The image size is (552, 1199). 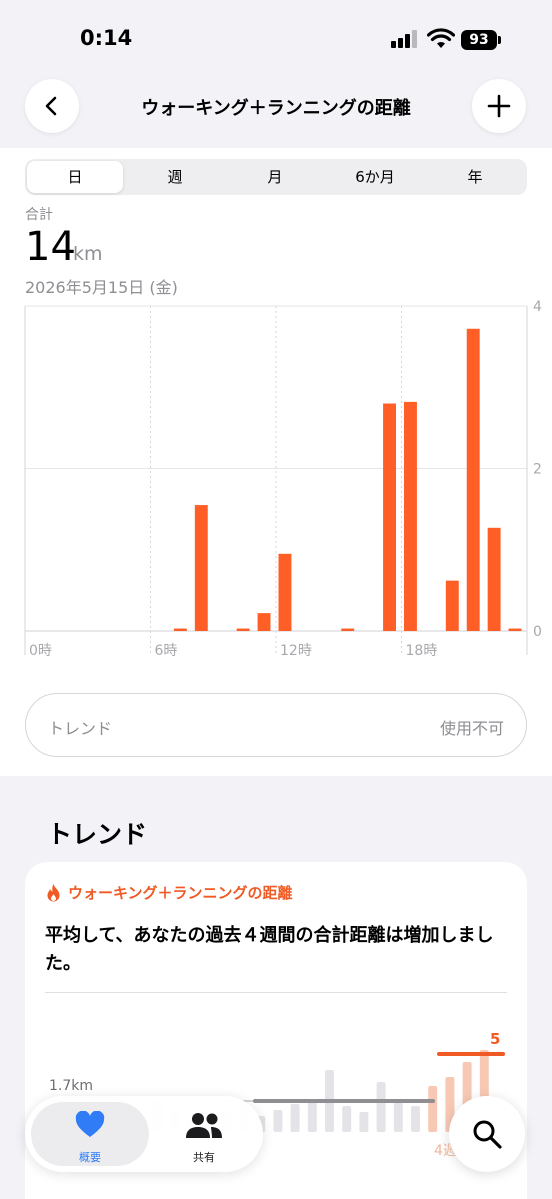 What do you see at coordinates (405, 39) in the screenshot?
I see `cellular-signal-icon` at bounding box center [405, 39].